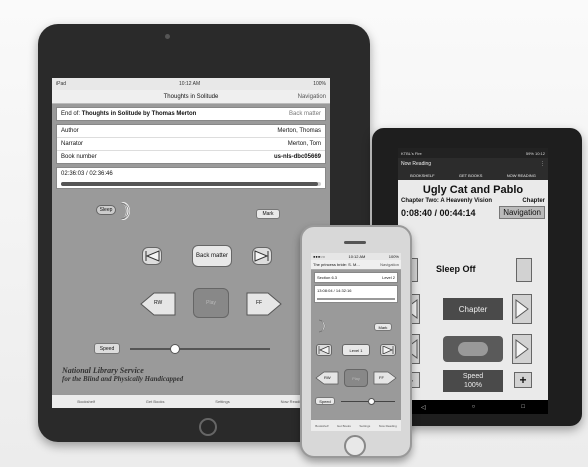  What do you see at coordinates (411, 153) in the screenshot?
I see `kindle-device-name: KTBL's Fire` at bounding box center [411, 153].